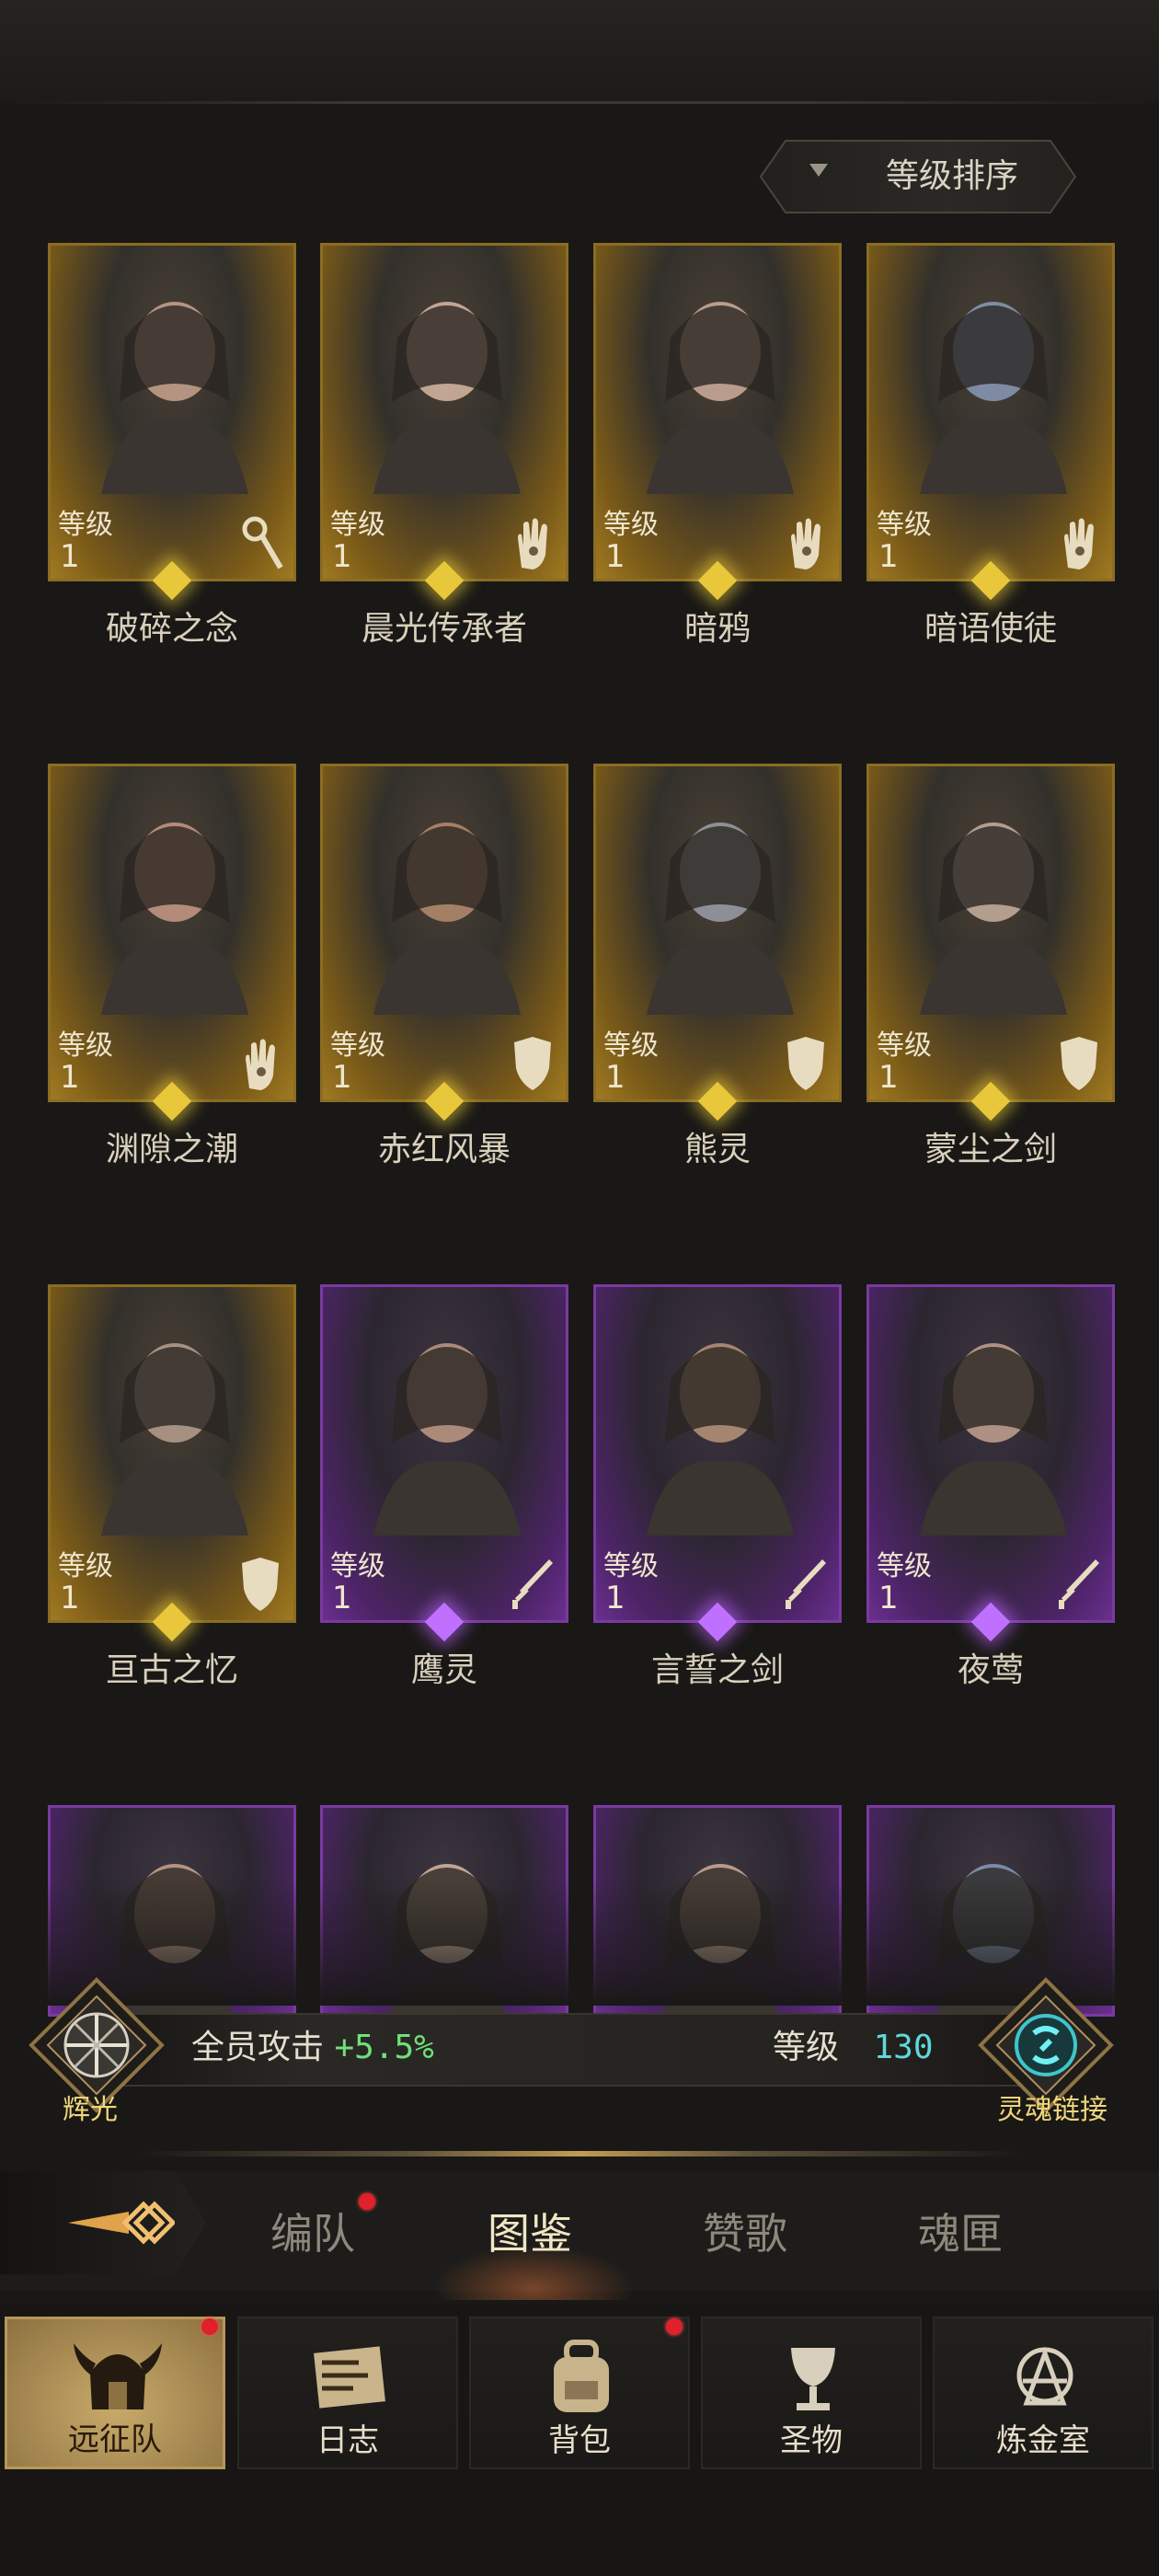 The height and width of the screenshot is (2576, 1159). What do you see at coordinates (717, 629) in the screenshot?
I see `hero-name: 暗鸦` at bounding box center [717, 629].